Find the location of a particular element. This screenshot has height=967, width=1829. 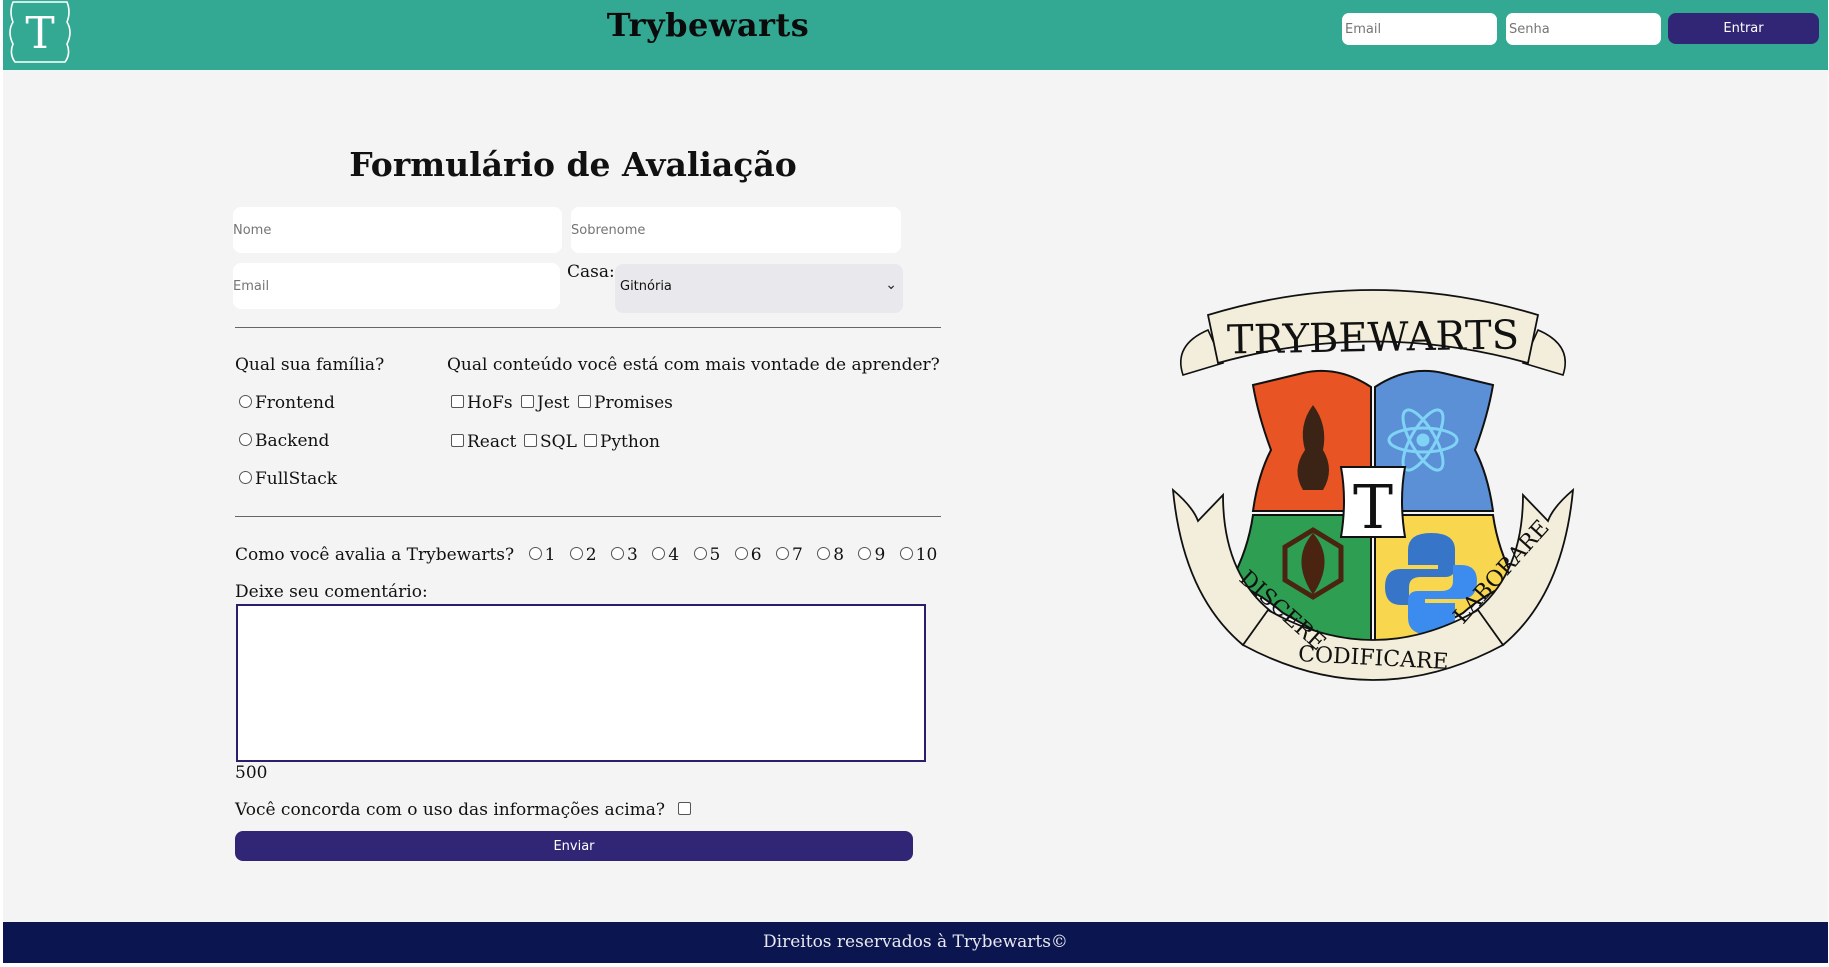

content-option-label: SQL is located at coordinates (558, 442).